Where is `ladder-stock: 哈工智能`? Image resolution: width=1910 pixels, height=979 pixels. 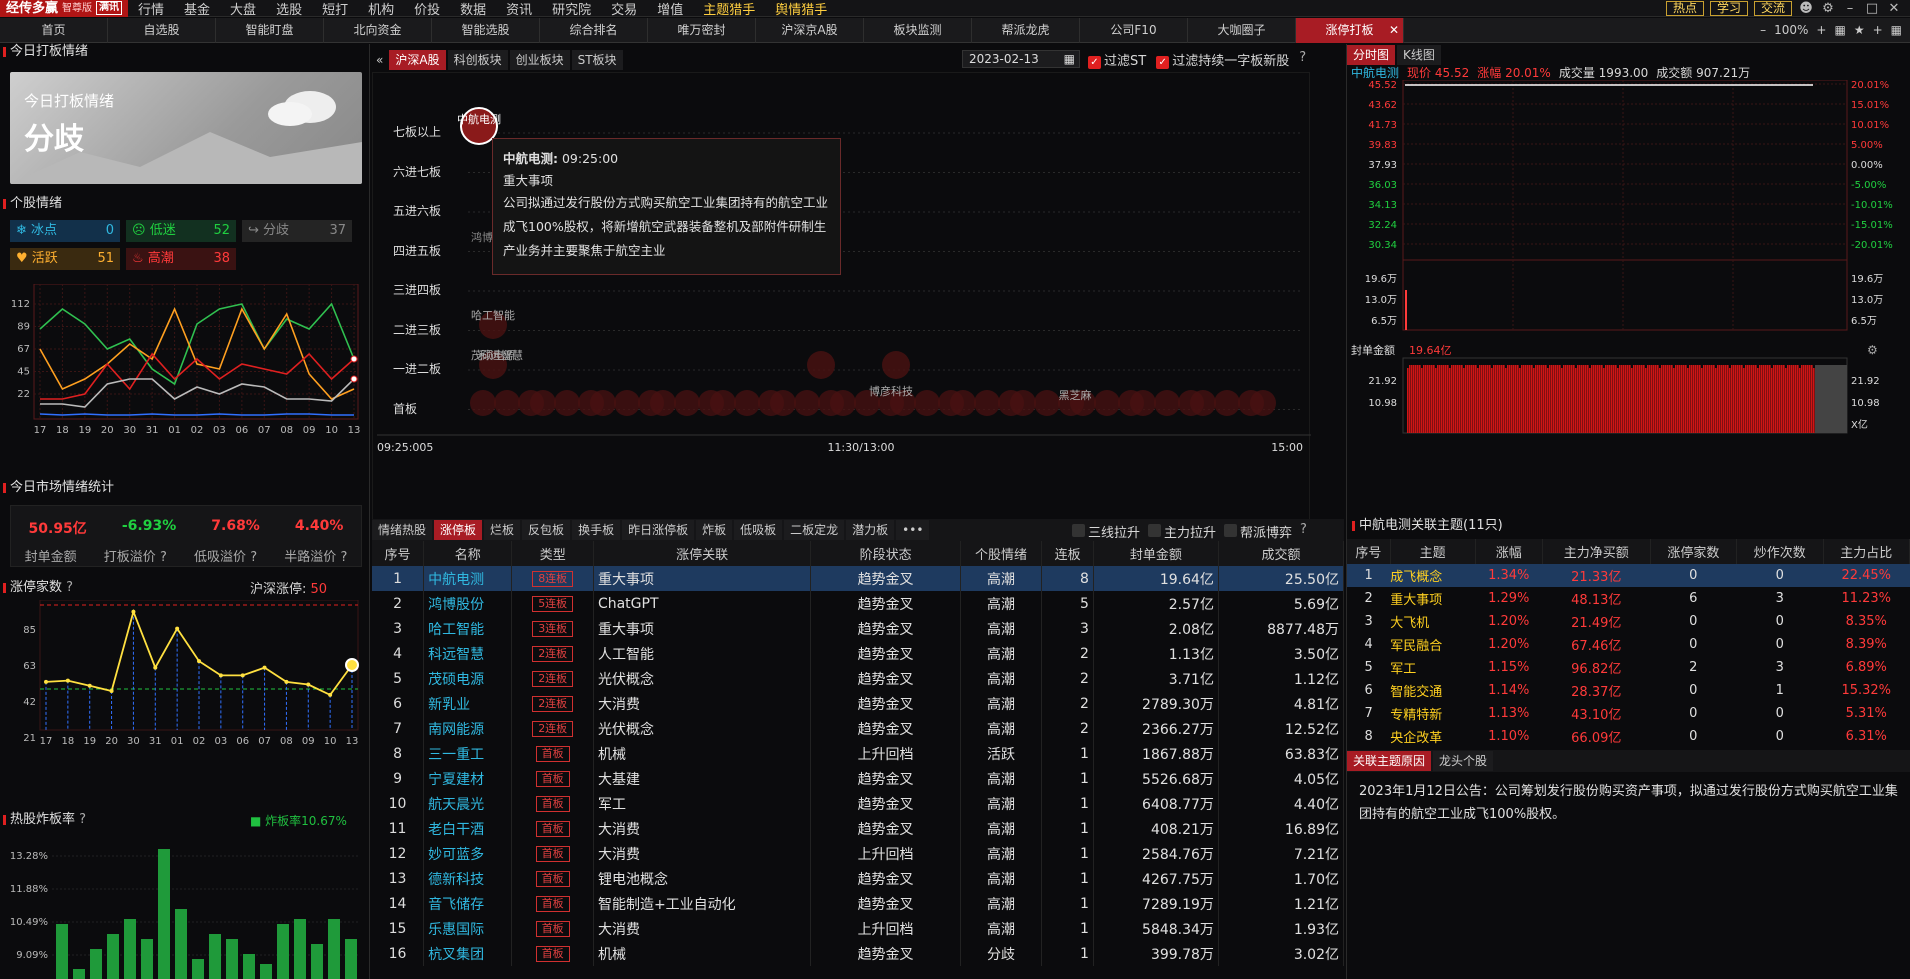 ladder-stock: 哈工智能 is located at coordinates (493, 315).